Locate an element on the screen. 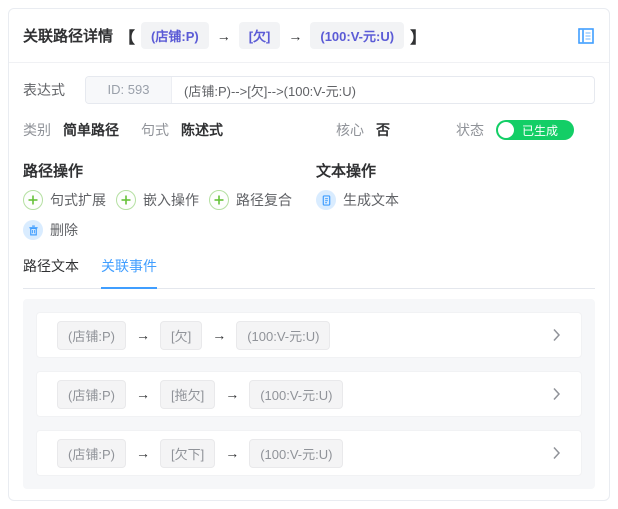 The image size is (618, 509). delete-button: 删除 is located at coordinates (50, 230).